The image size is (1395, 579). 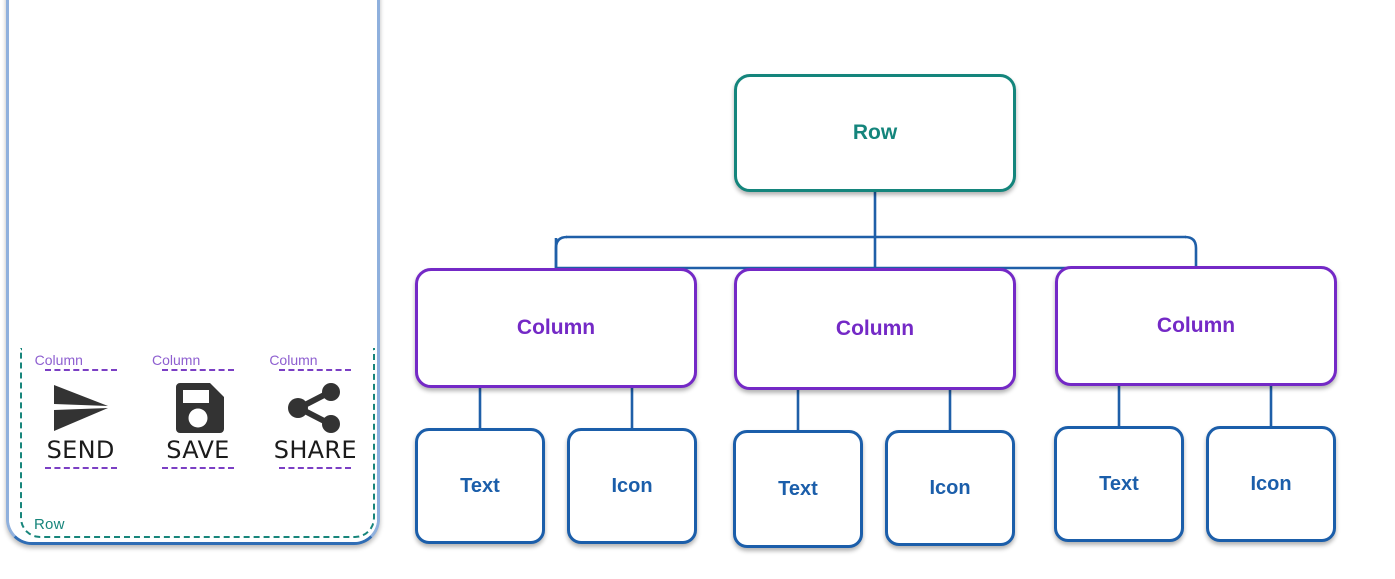 I want to click on send-button-label: SEND, so click(x=81, y=450).